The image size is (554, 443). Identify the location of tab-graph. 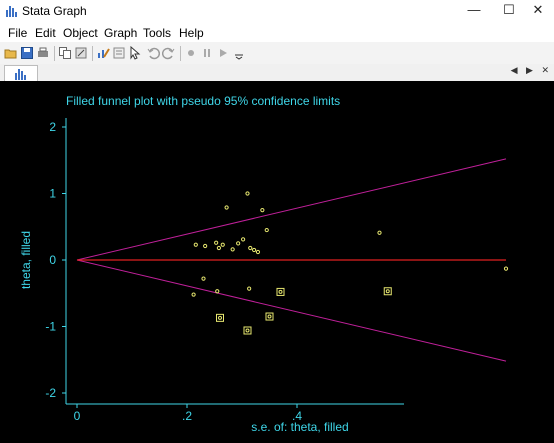
(21, 73).